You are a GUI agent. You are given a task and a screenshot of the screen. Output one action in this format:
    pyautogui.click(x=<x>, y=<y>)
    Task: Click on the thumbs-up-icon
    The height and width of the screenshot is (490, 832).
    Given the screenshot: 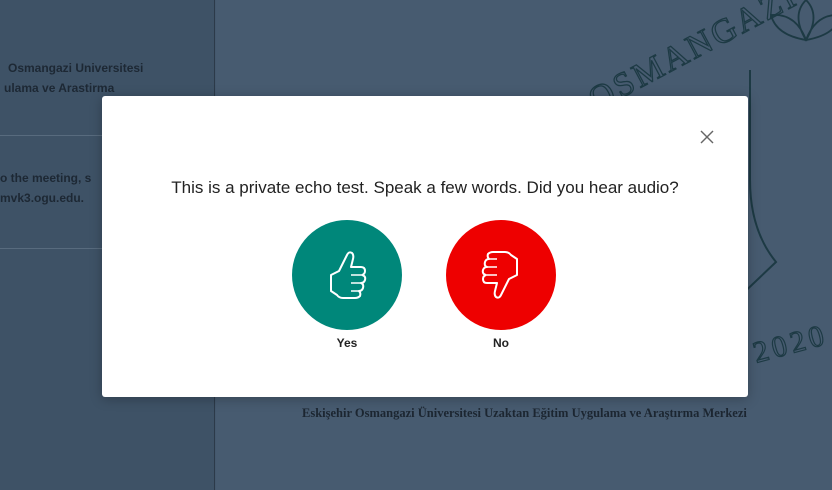 What is the action you would take?
    pyautogui.click(x=348, y=275)
    